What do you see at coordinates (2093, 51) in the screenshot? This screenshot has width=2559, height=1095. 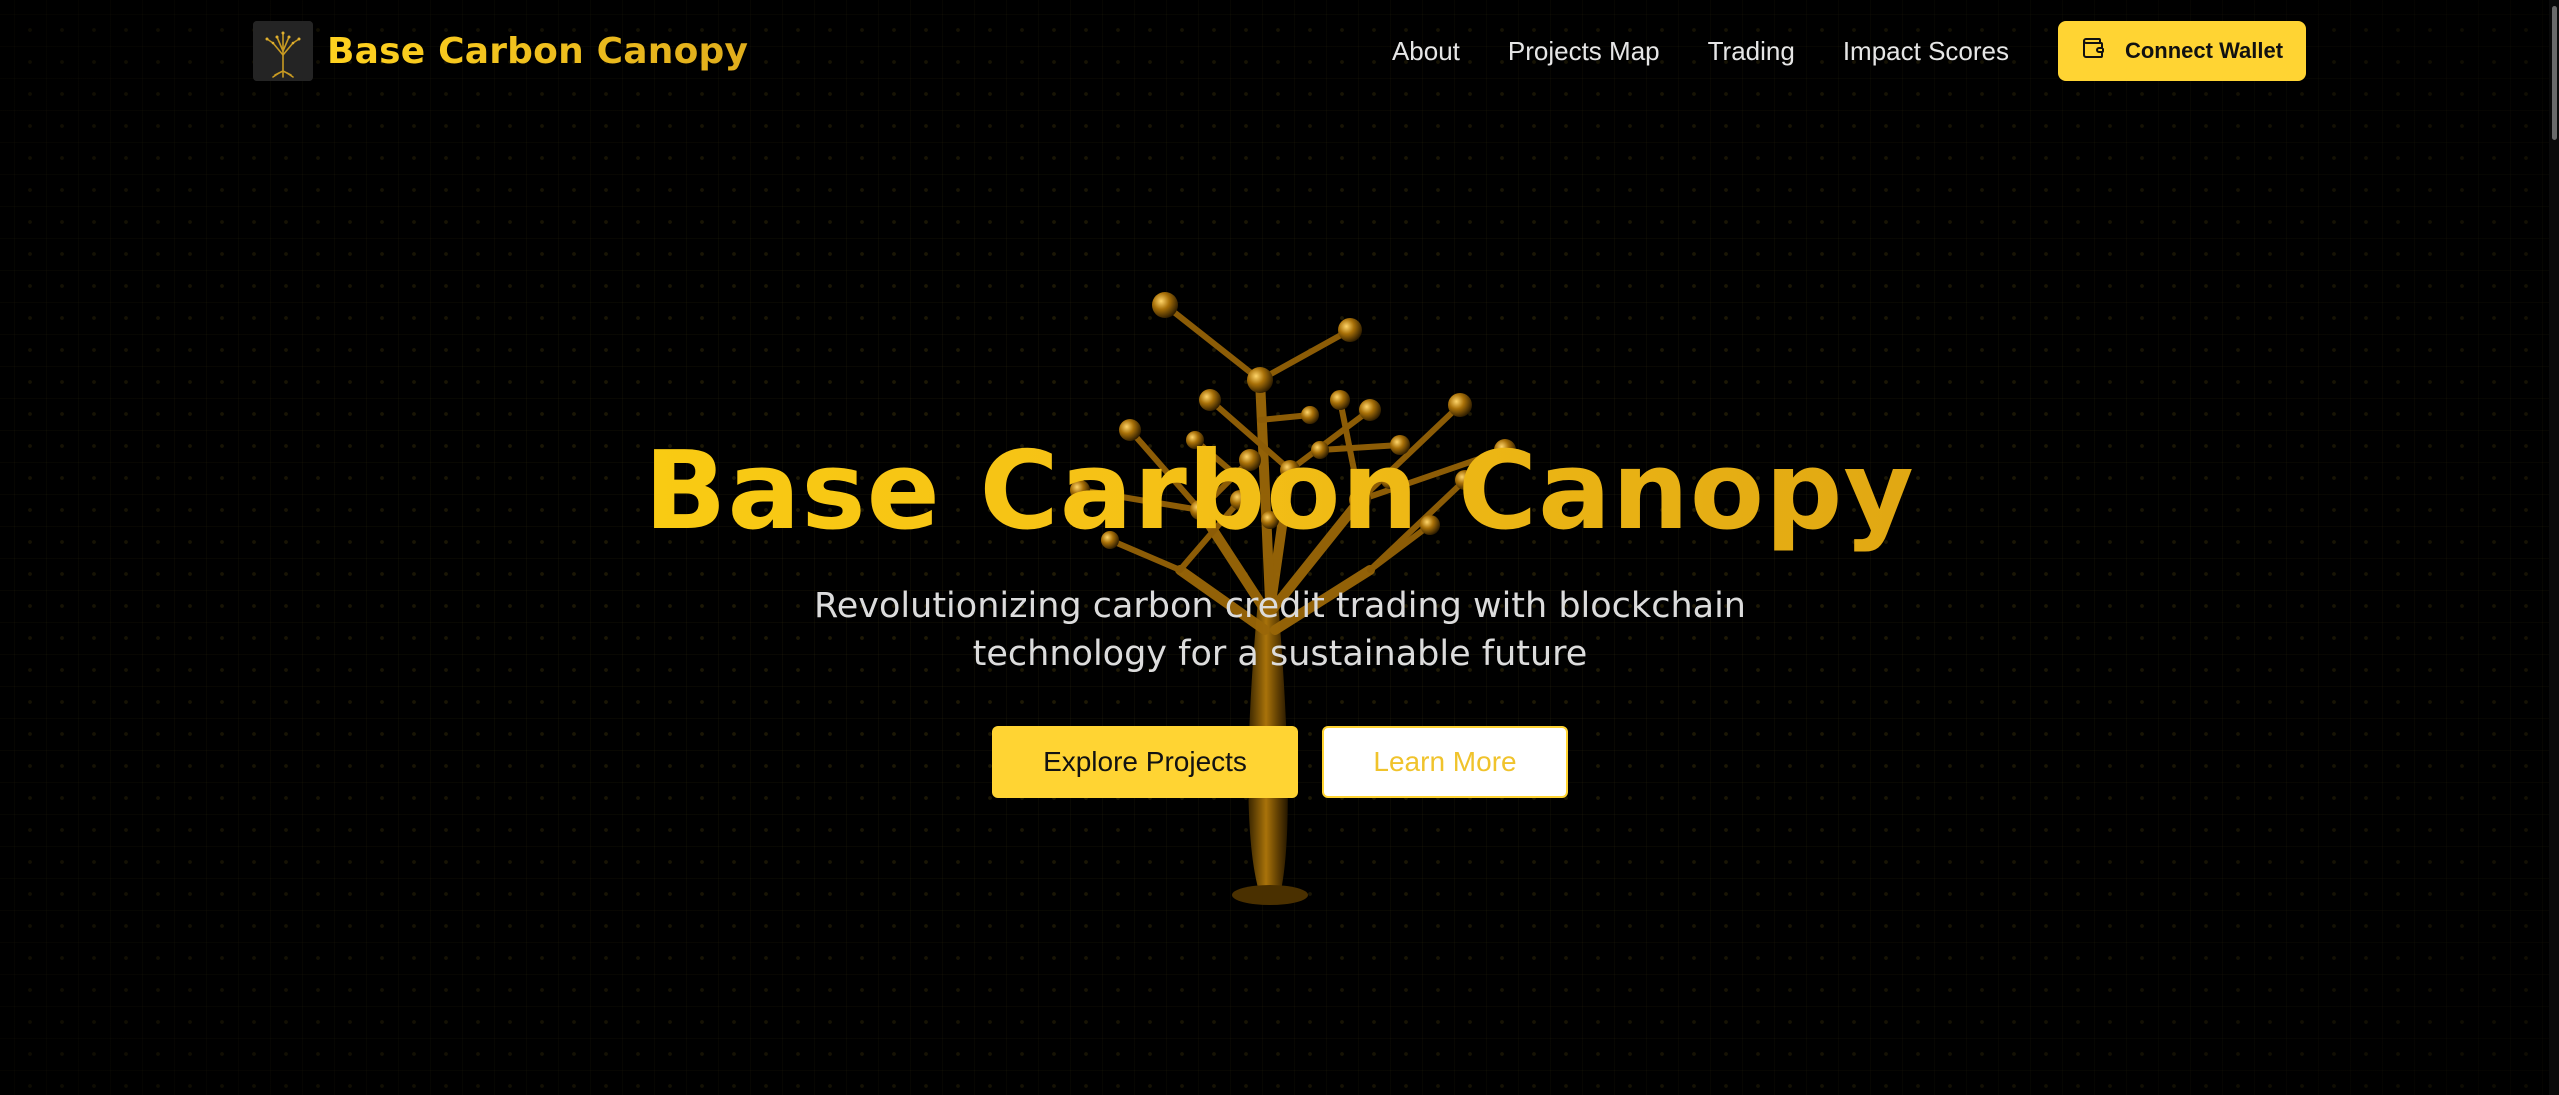 I see `wallet-icon` at bounding box center [2093, 51].